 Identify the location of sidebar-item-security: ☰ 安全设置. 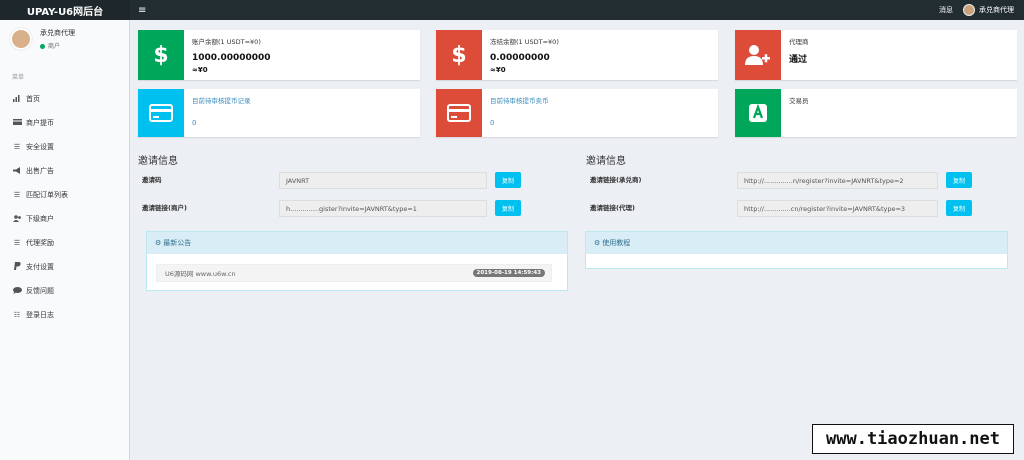
(64, 147).